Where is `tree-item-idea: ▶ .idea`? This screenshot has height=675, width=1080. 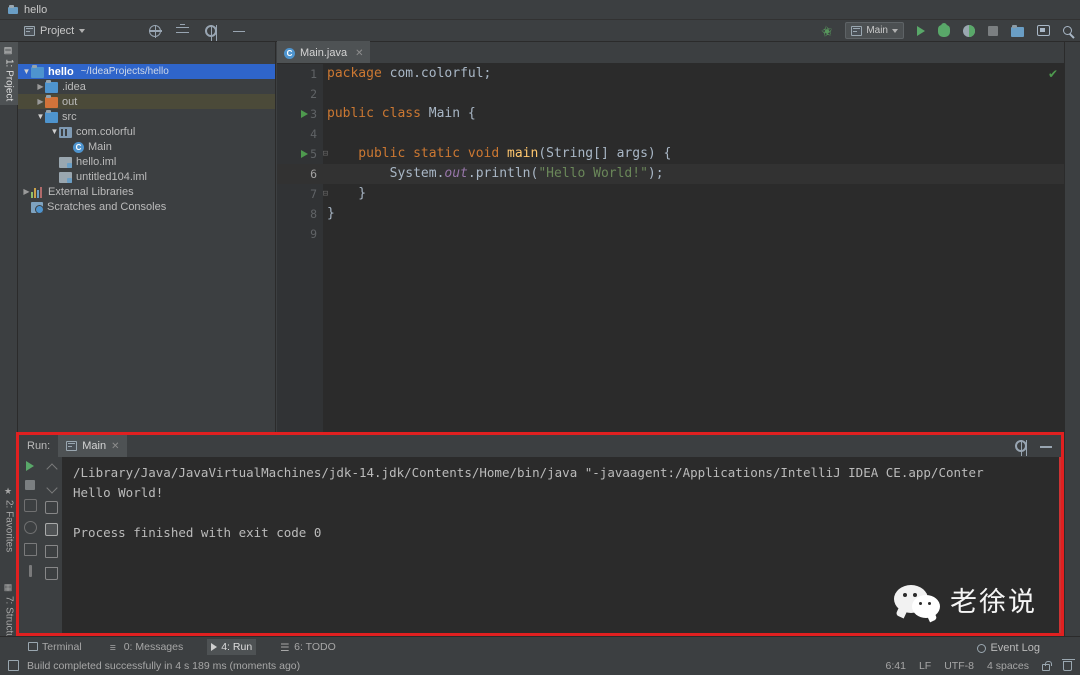 tree-item-idea: ▶ .idea is located at coordinates (146, 86).